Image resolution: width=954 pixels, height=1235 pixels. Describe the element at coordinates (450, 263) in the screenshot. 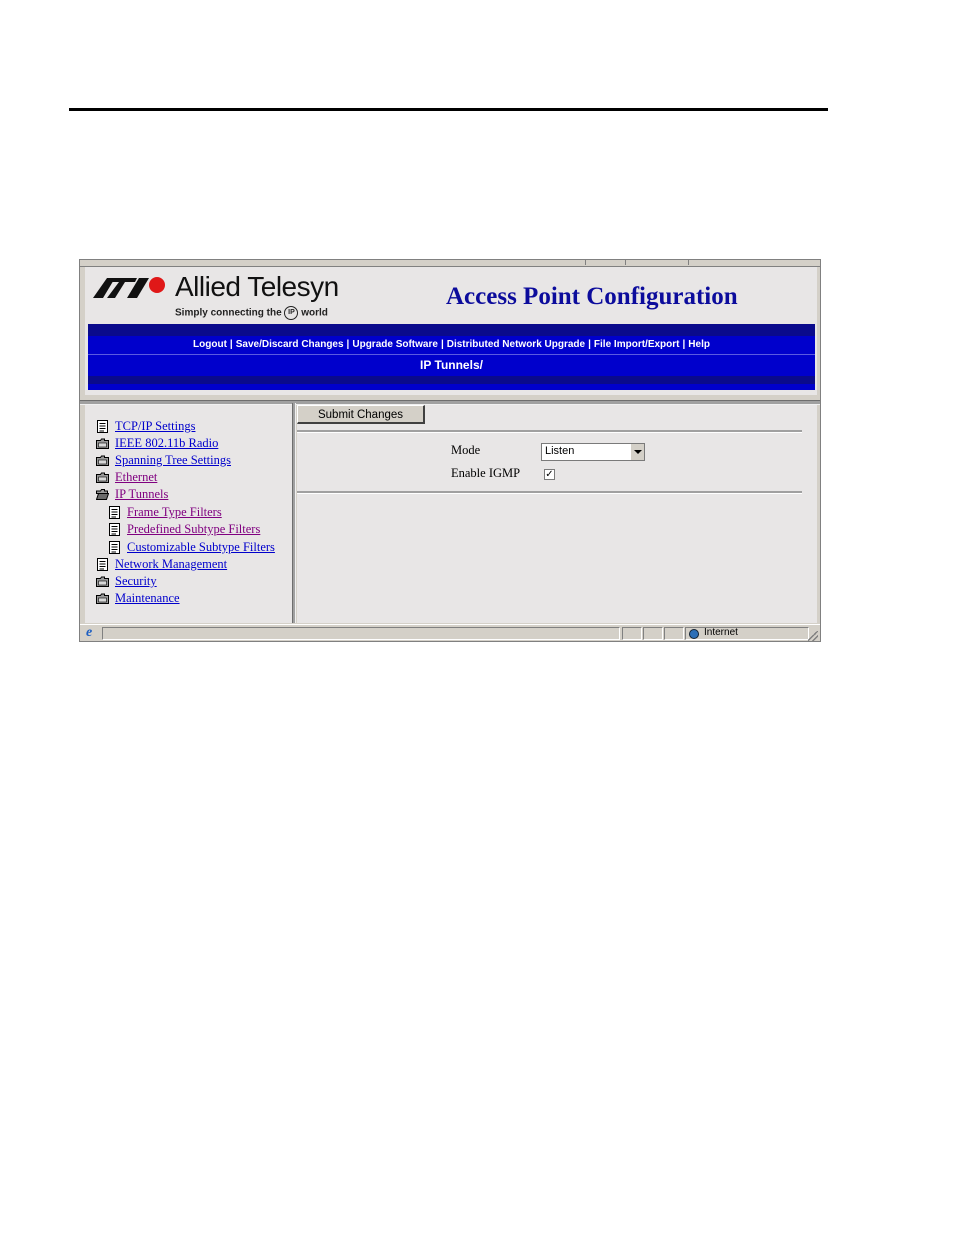

I see `window-top-strip` at that location.